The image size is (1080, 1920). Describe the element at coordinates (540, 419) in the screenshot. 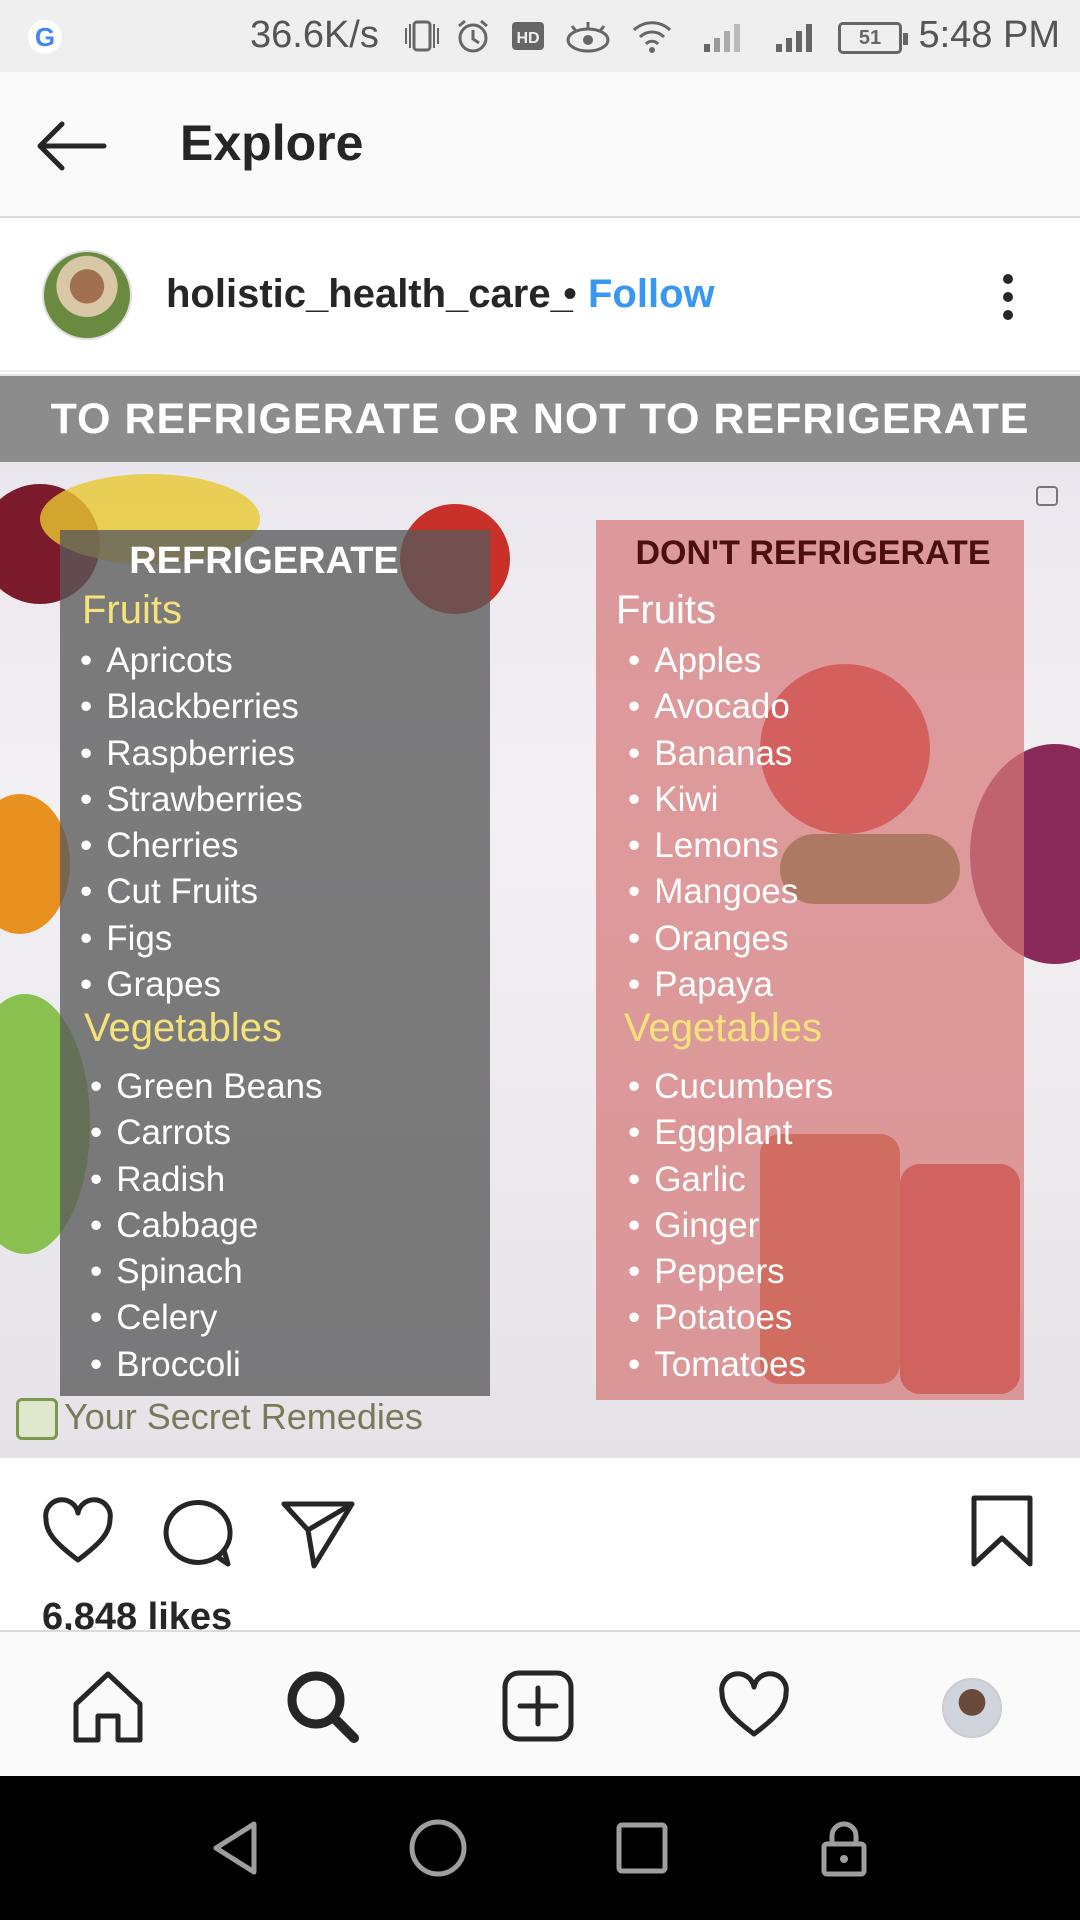

I see `image-banner-title: TO REFRIGERATE OR NOT TO REFRIGERATE` at that location.